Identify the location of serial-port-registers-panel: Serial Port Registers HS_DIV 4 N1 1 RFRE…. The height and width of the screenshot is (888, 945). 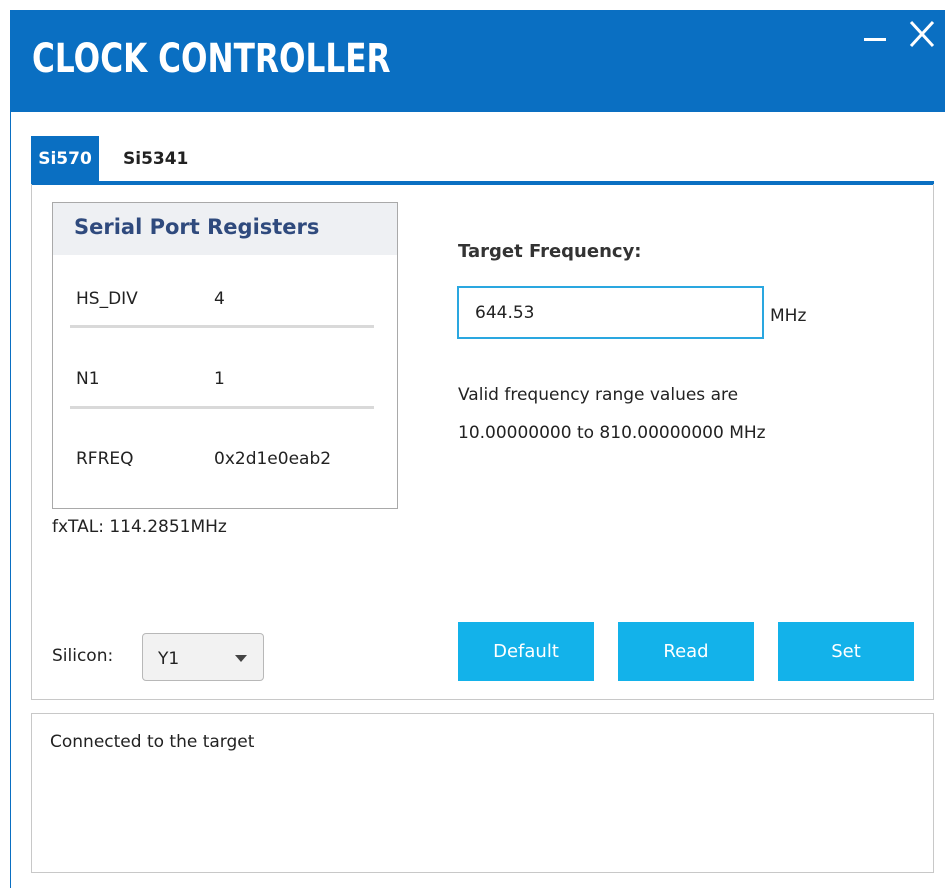
(225, 355).